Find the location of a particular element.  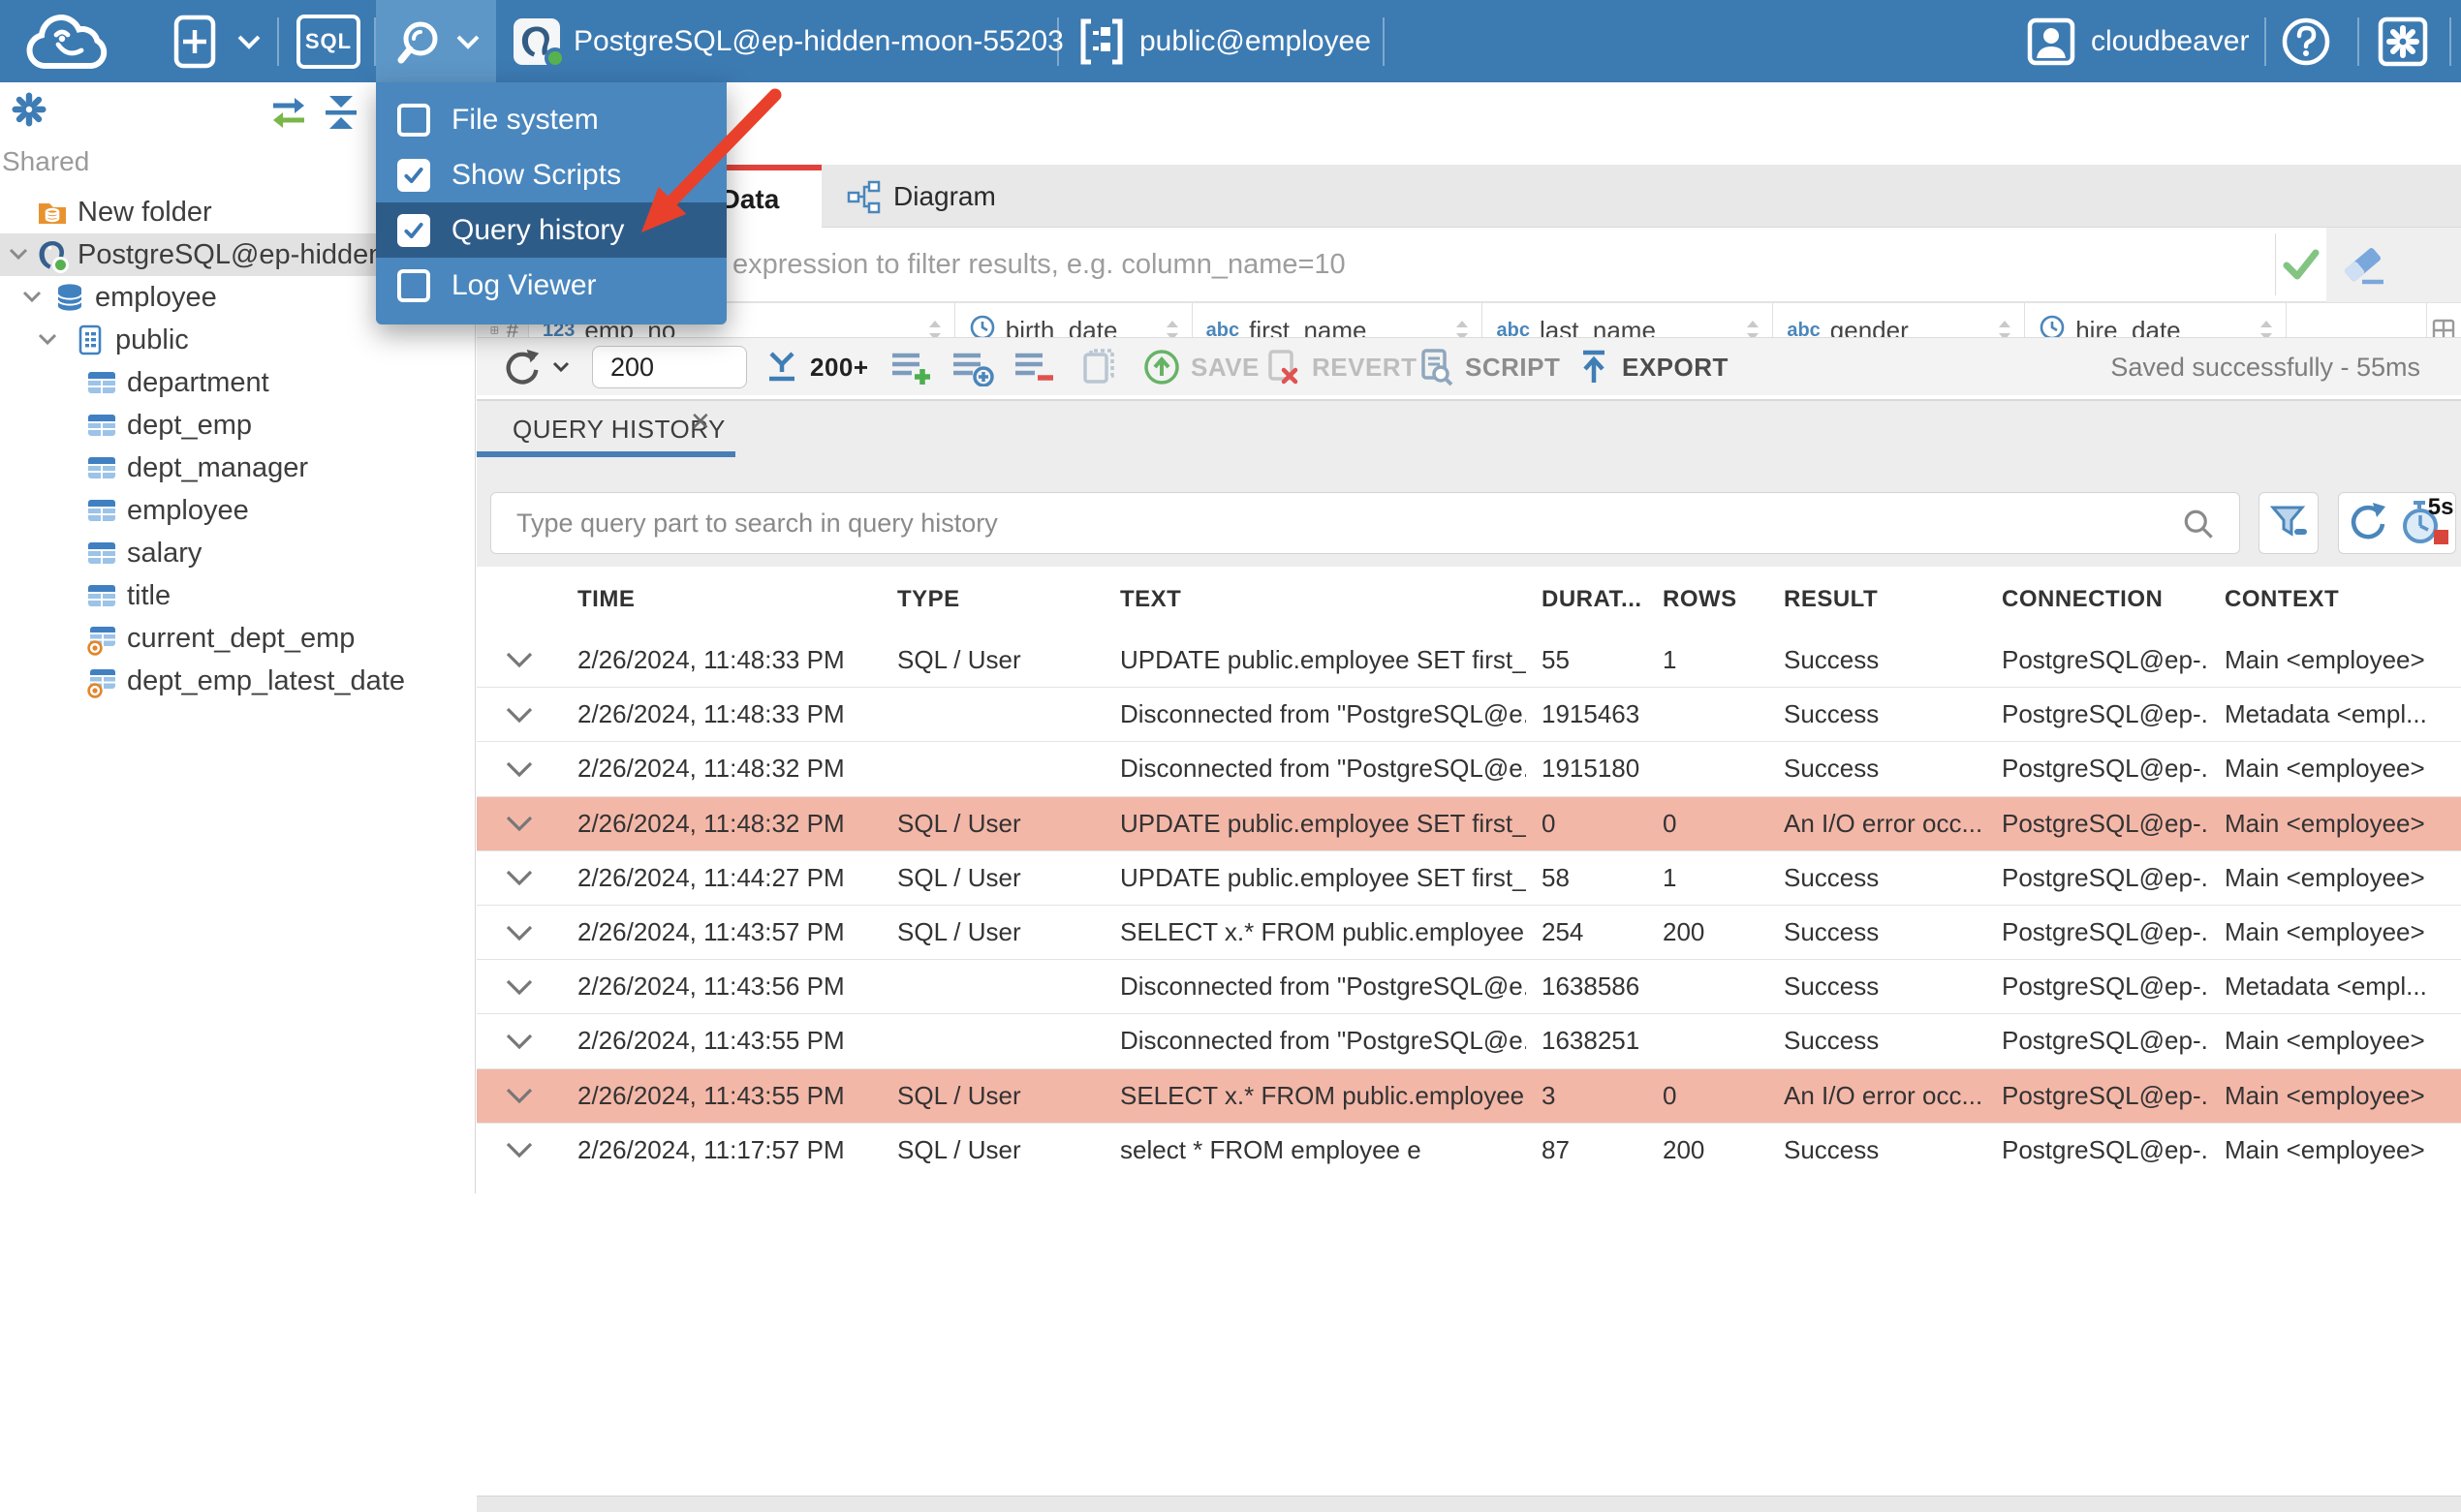

query-history-search-input is located at coordinates (1326, 523).